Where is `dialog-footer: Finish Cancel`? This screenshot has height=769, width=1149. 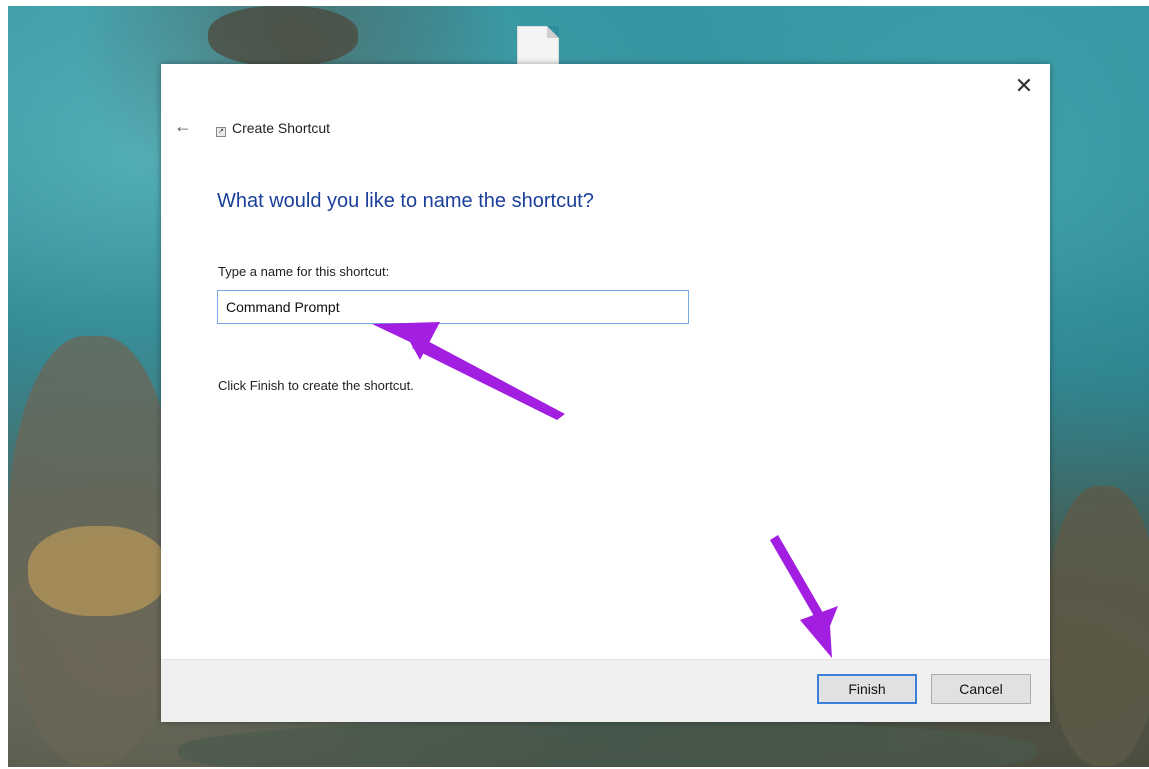 dialog-footer: Finish Cancel is located at coordinates (605, 690).